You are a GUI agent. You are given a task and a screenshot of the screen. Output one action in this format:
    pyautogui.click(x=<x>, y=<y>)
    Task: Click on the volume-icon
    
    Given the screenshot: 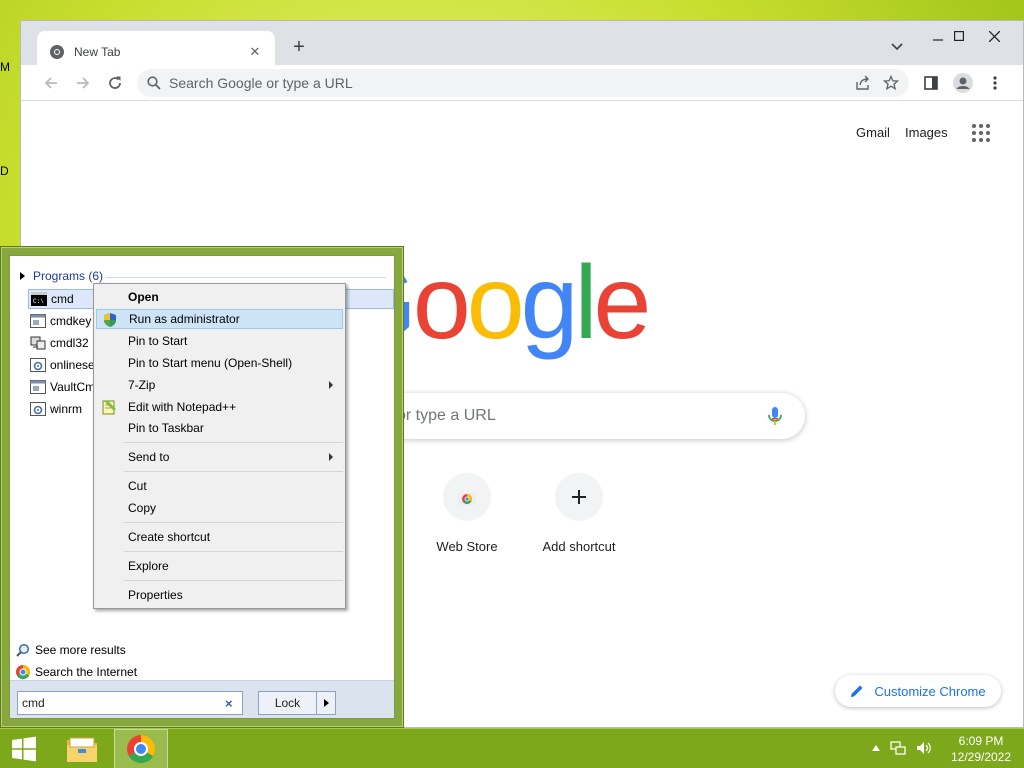 What is the action you would take?
    pyautogui.click(x=924, y=748)
    